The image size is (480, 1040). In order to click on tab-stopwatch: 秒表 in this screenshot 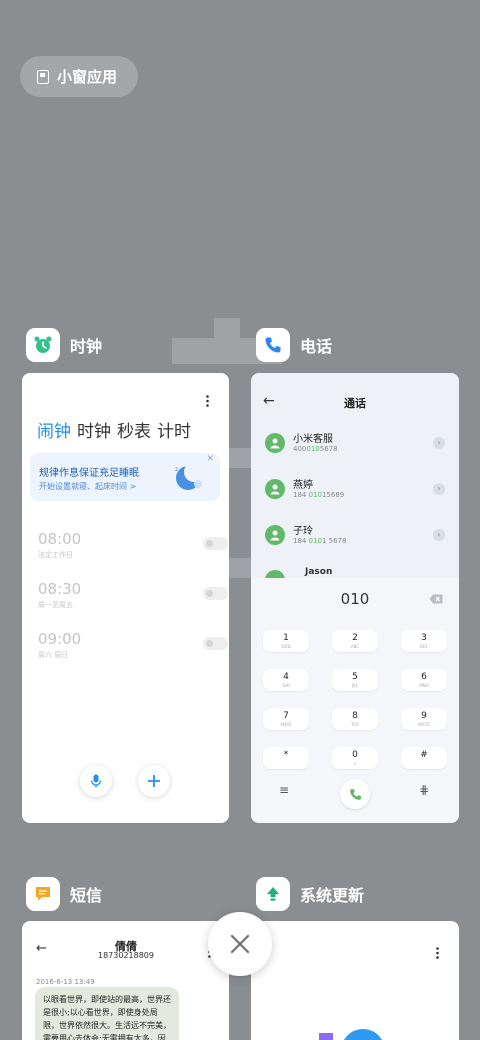, I will do `click(134, 429)`.